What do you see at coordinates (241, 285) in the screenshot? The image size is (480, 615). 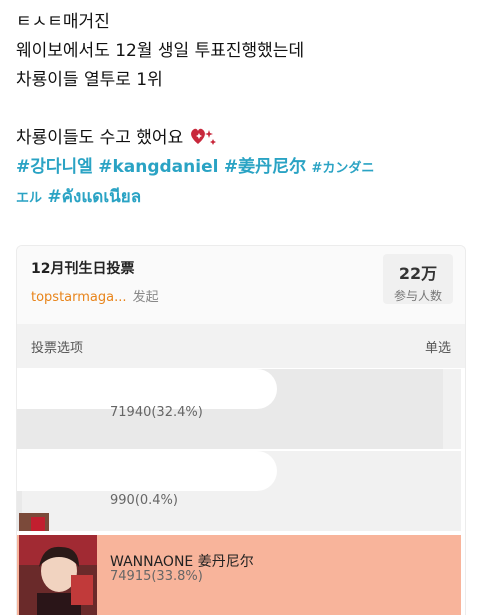 I see `poll-header: 12月刊生日投票 topstarmaga... 发起 22万 参与人数` at bounding box center [241, 285].